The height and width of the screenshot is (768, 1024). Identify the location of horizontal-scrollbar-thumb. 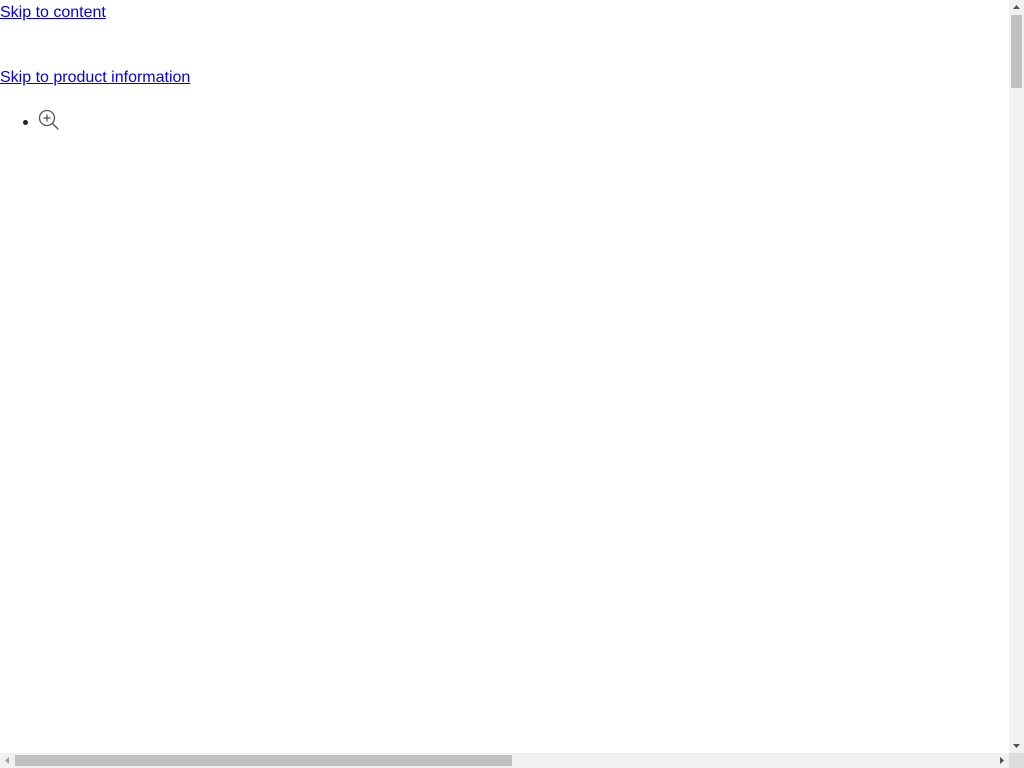
(263, 760).